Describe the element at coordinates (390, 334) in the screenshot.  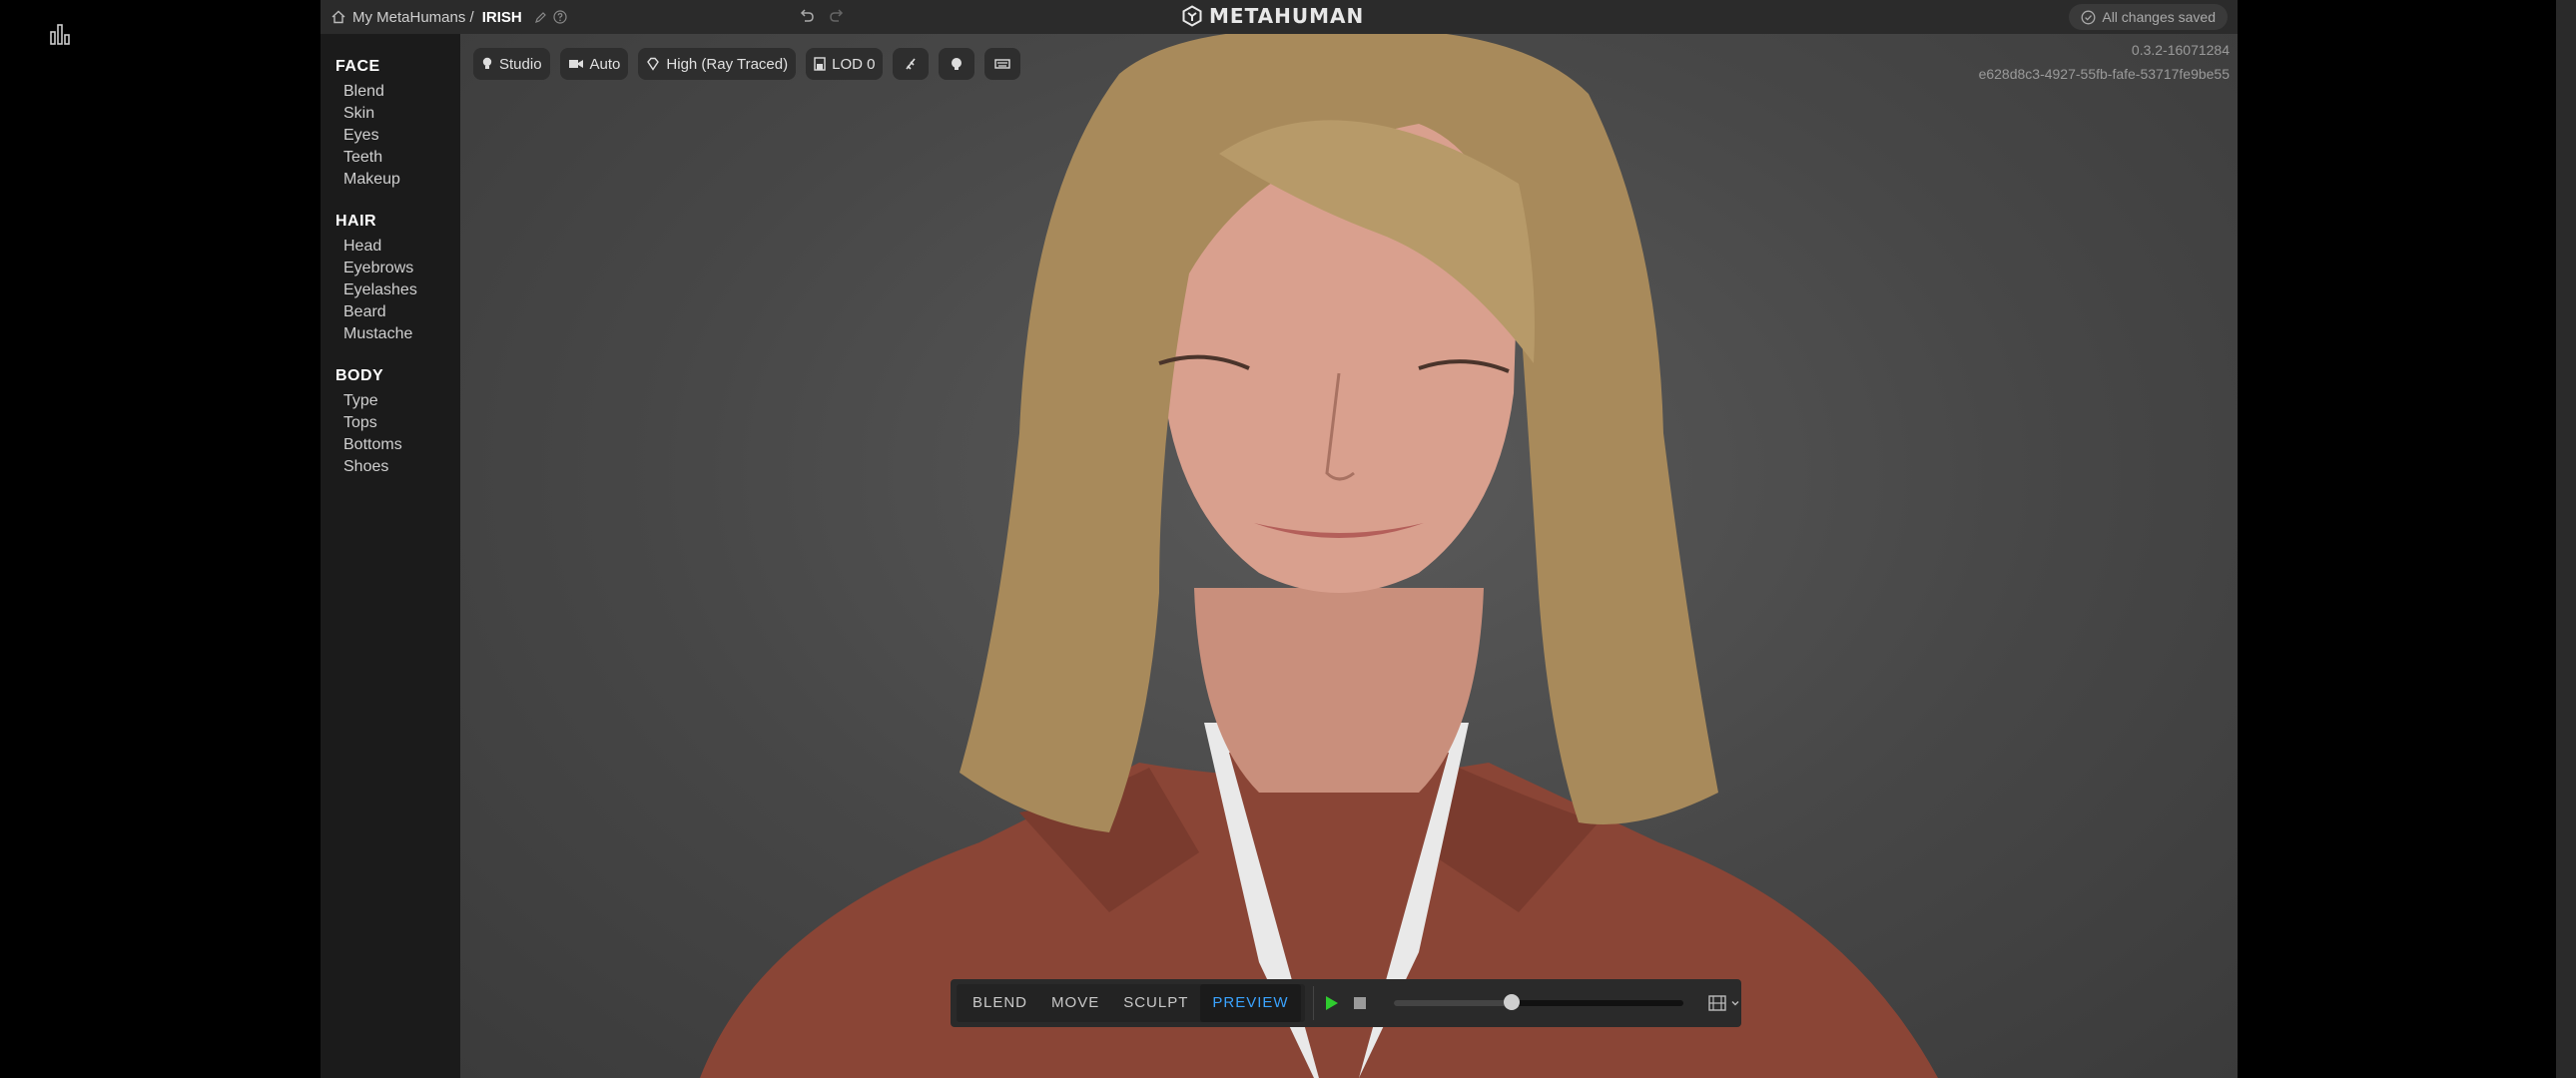
I see `sidebar-item-mustache: Mustache` at that location.